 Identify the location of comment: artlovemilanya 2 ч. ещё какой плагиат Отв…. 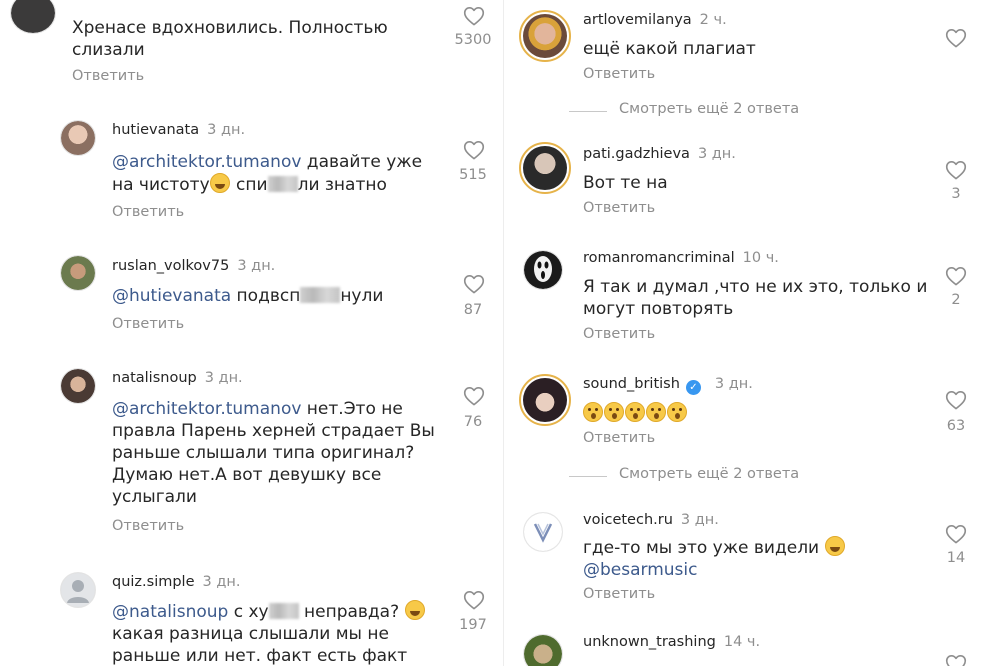
(751, 48).